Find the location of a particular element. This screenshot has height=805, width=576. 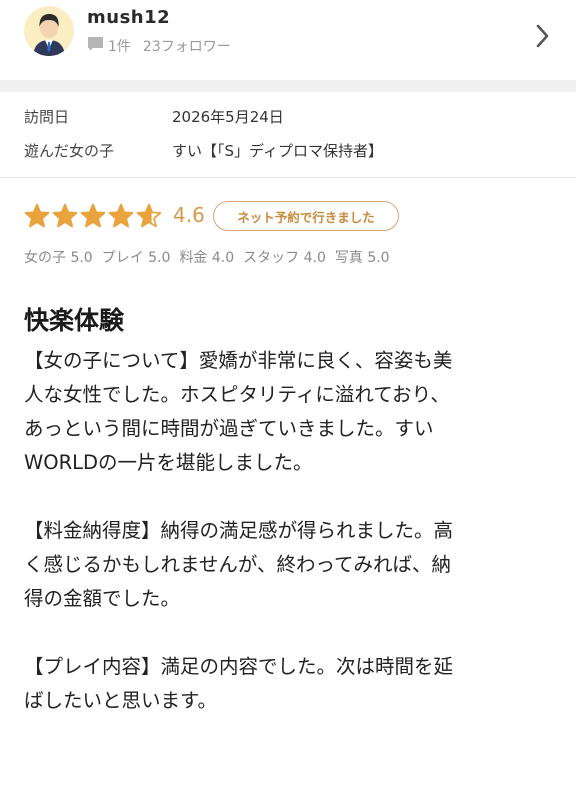

sub-score: 女の子 5.0 is located at coordinates (58, 258).